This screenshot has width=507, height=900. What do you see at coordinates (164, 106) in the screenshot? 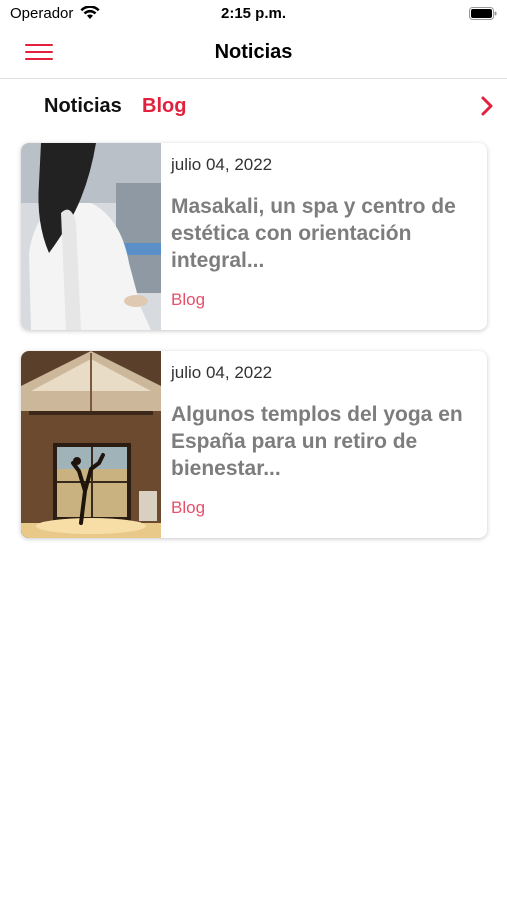
I see `tab-blog: Blog` at bounding box center [164, 106].